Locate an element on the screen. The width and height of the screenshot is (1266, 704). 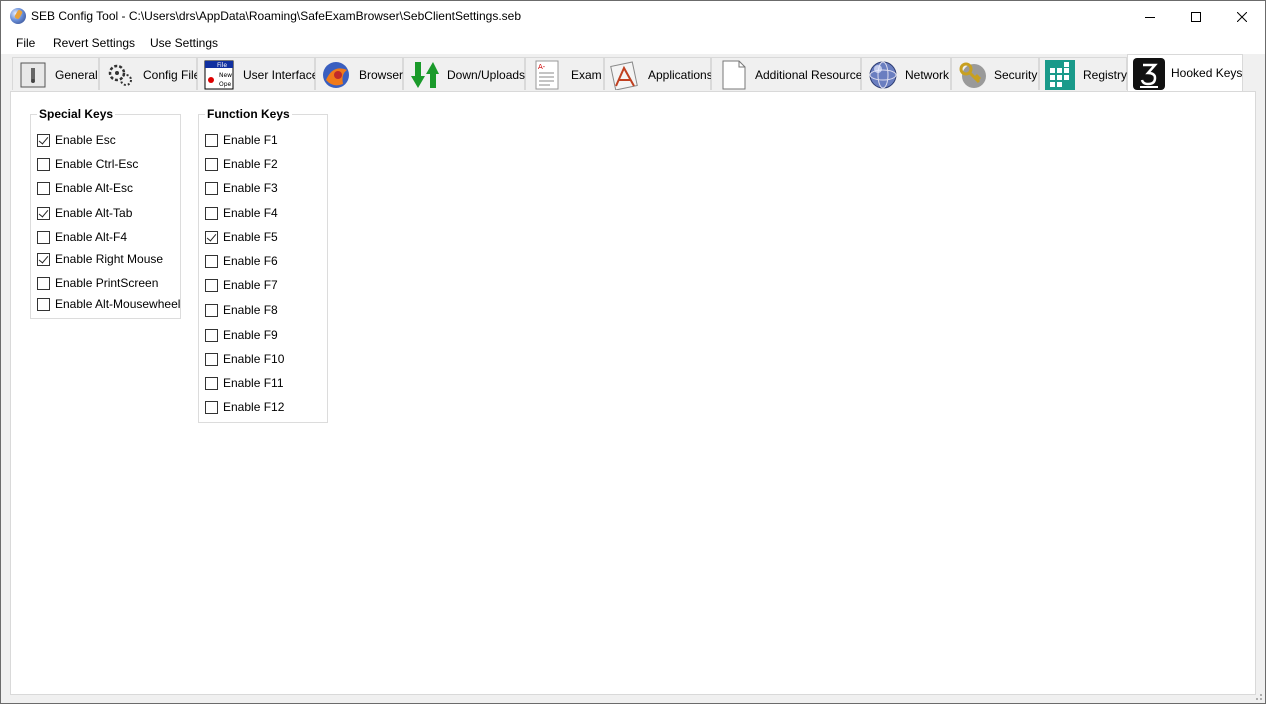
checkbox-label: Enable Alt-F4 is located at coordinates (91, 237).